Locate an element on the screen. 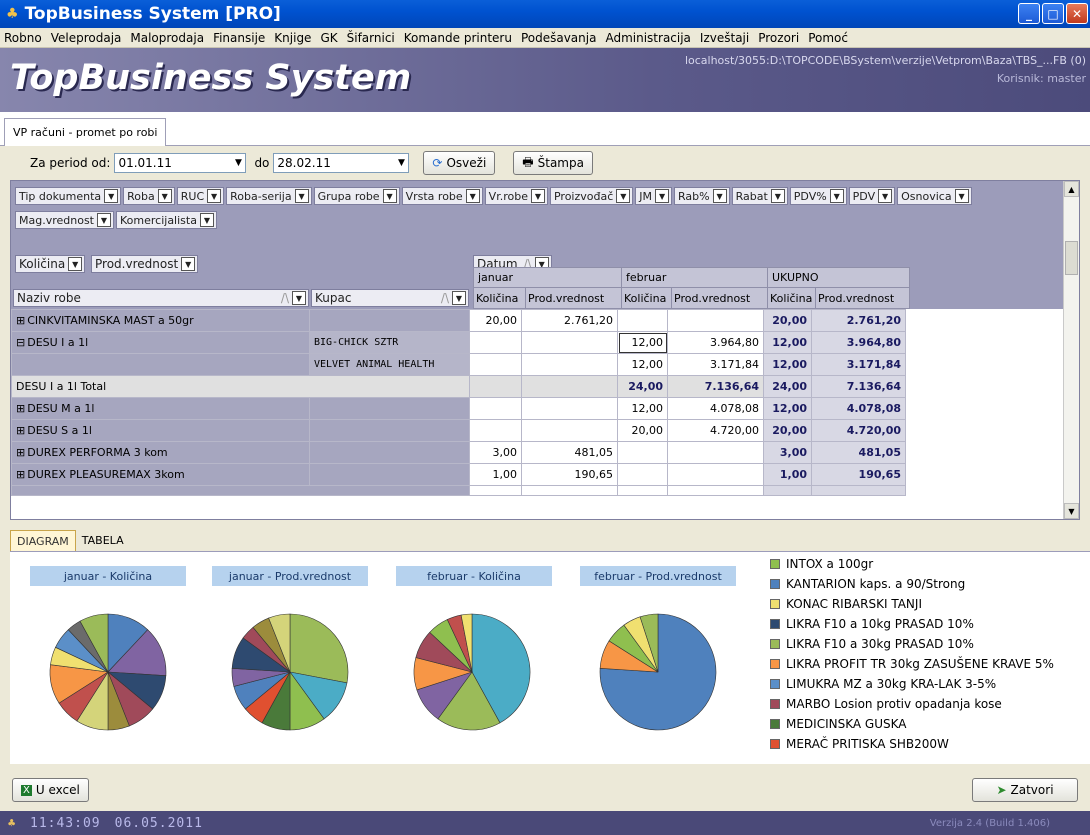  filter-field-11: PDV% ▼ is located at coordinates (818, 196).